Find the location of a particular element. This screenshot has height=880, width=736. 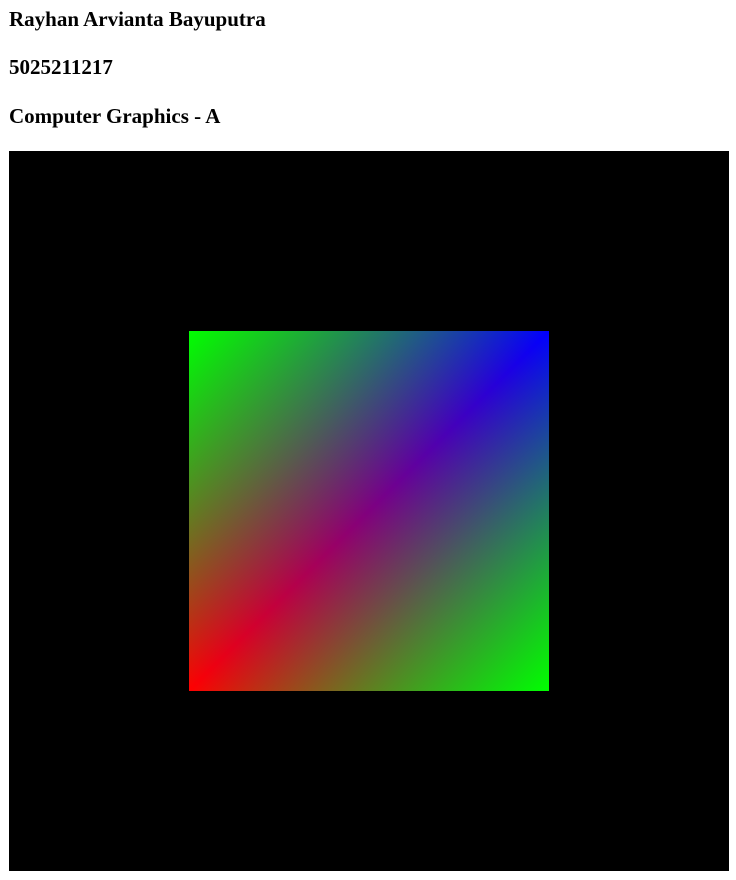

student-id: 5025211217 is located at coordinates (61, 67).